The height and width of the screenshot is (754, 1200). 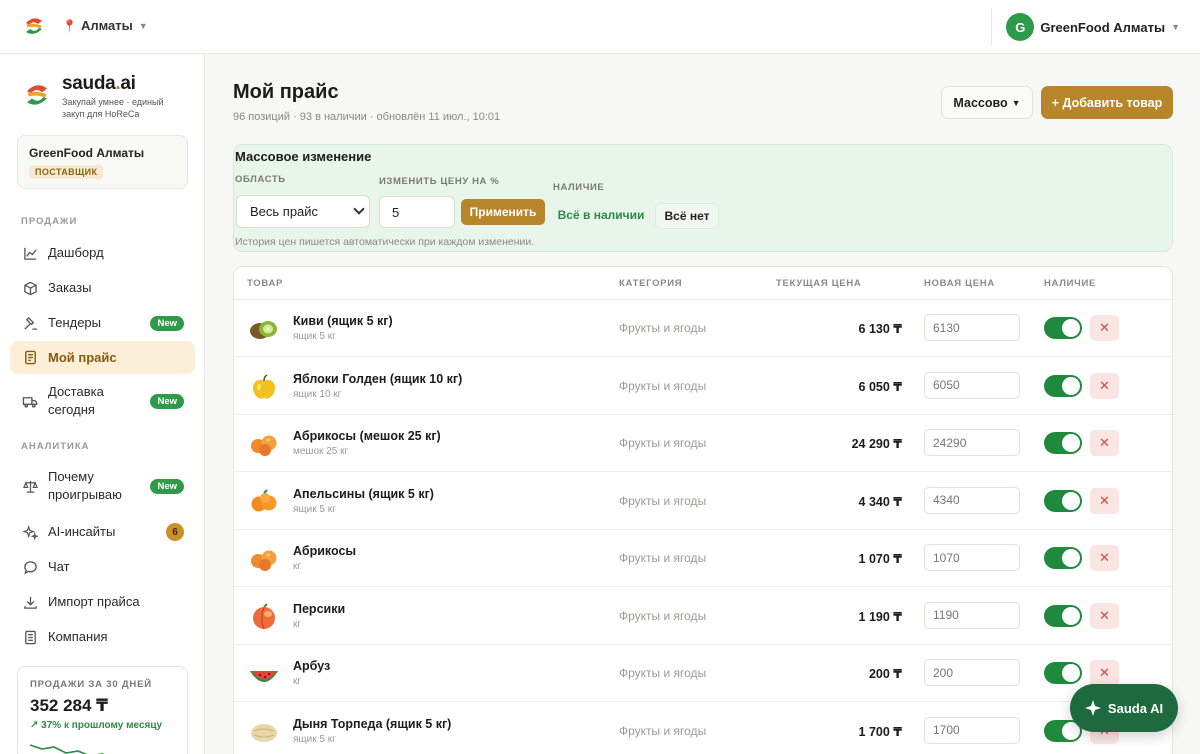 What do you see at coordinates (972, 500) in the screenshot?
I see `new-price-input: 4340` at bounding box center [972, 500].